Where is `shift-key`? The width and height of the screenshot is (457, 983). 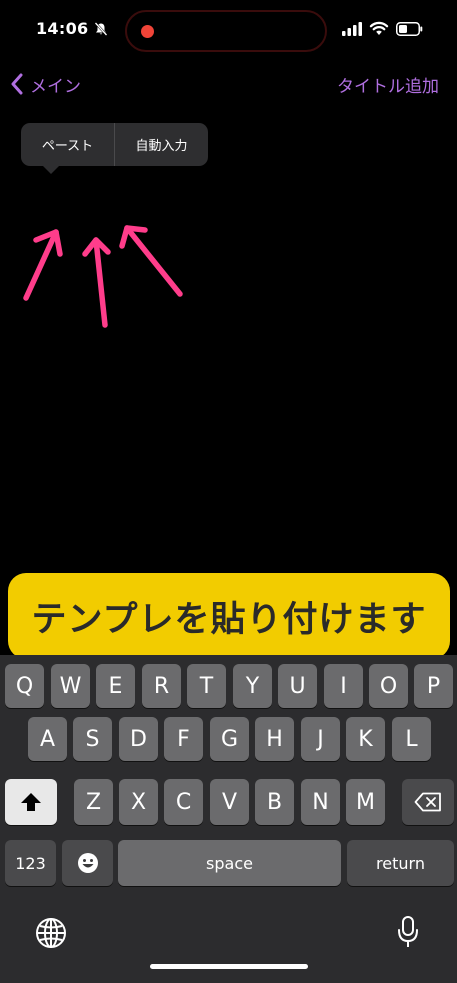
shift-key is located at coordinates (31, 802).